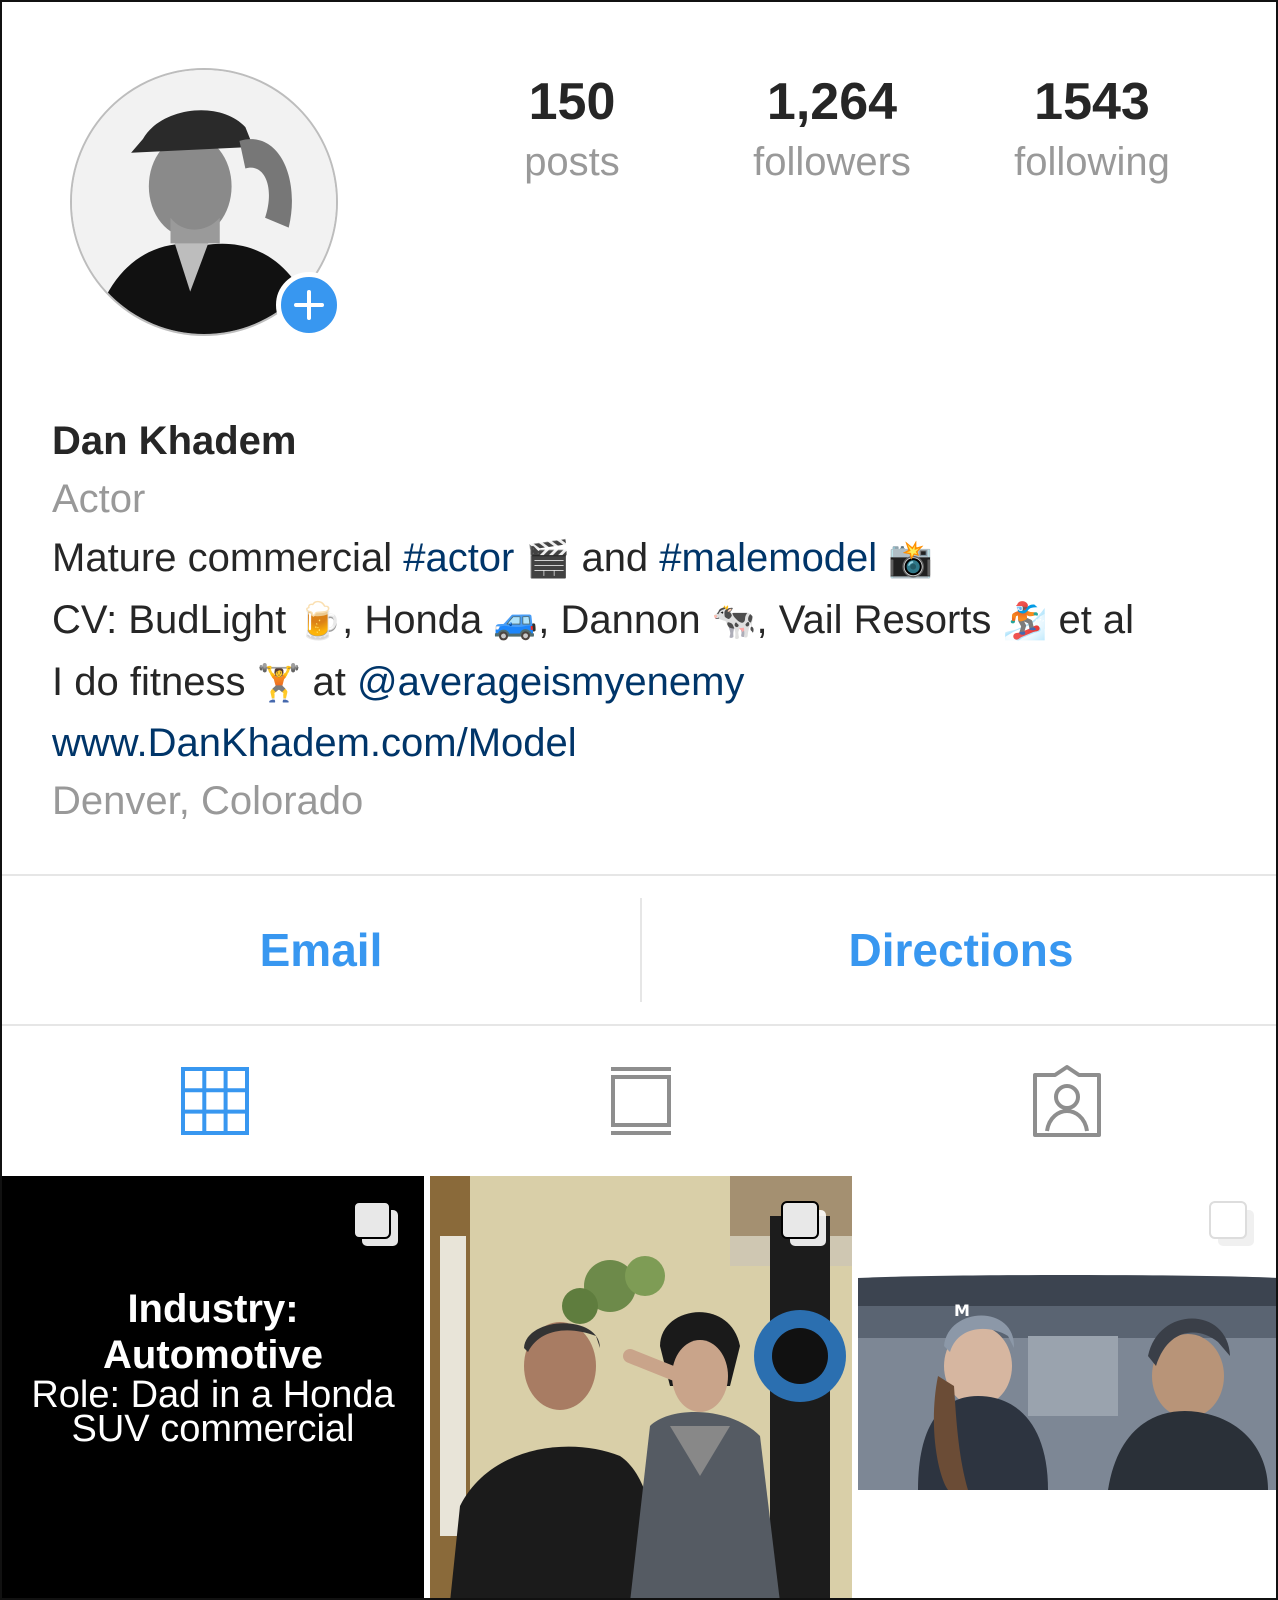 The width and height of the screenshot is (1278, 1600). I want to click on followers-label: followers, so click(832, 162).